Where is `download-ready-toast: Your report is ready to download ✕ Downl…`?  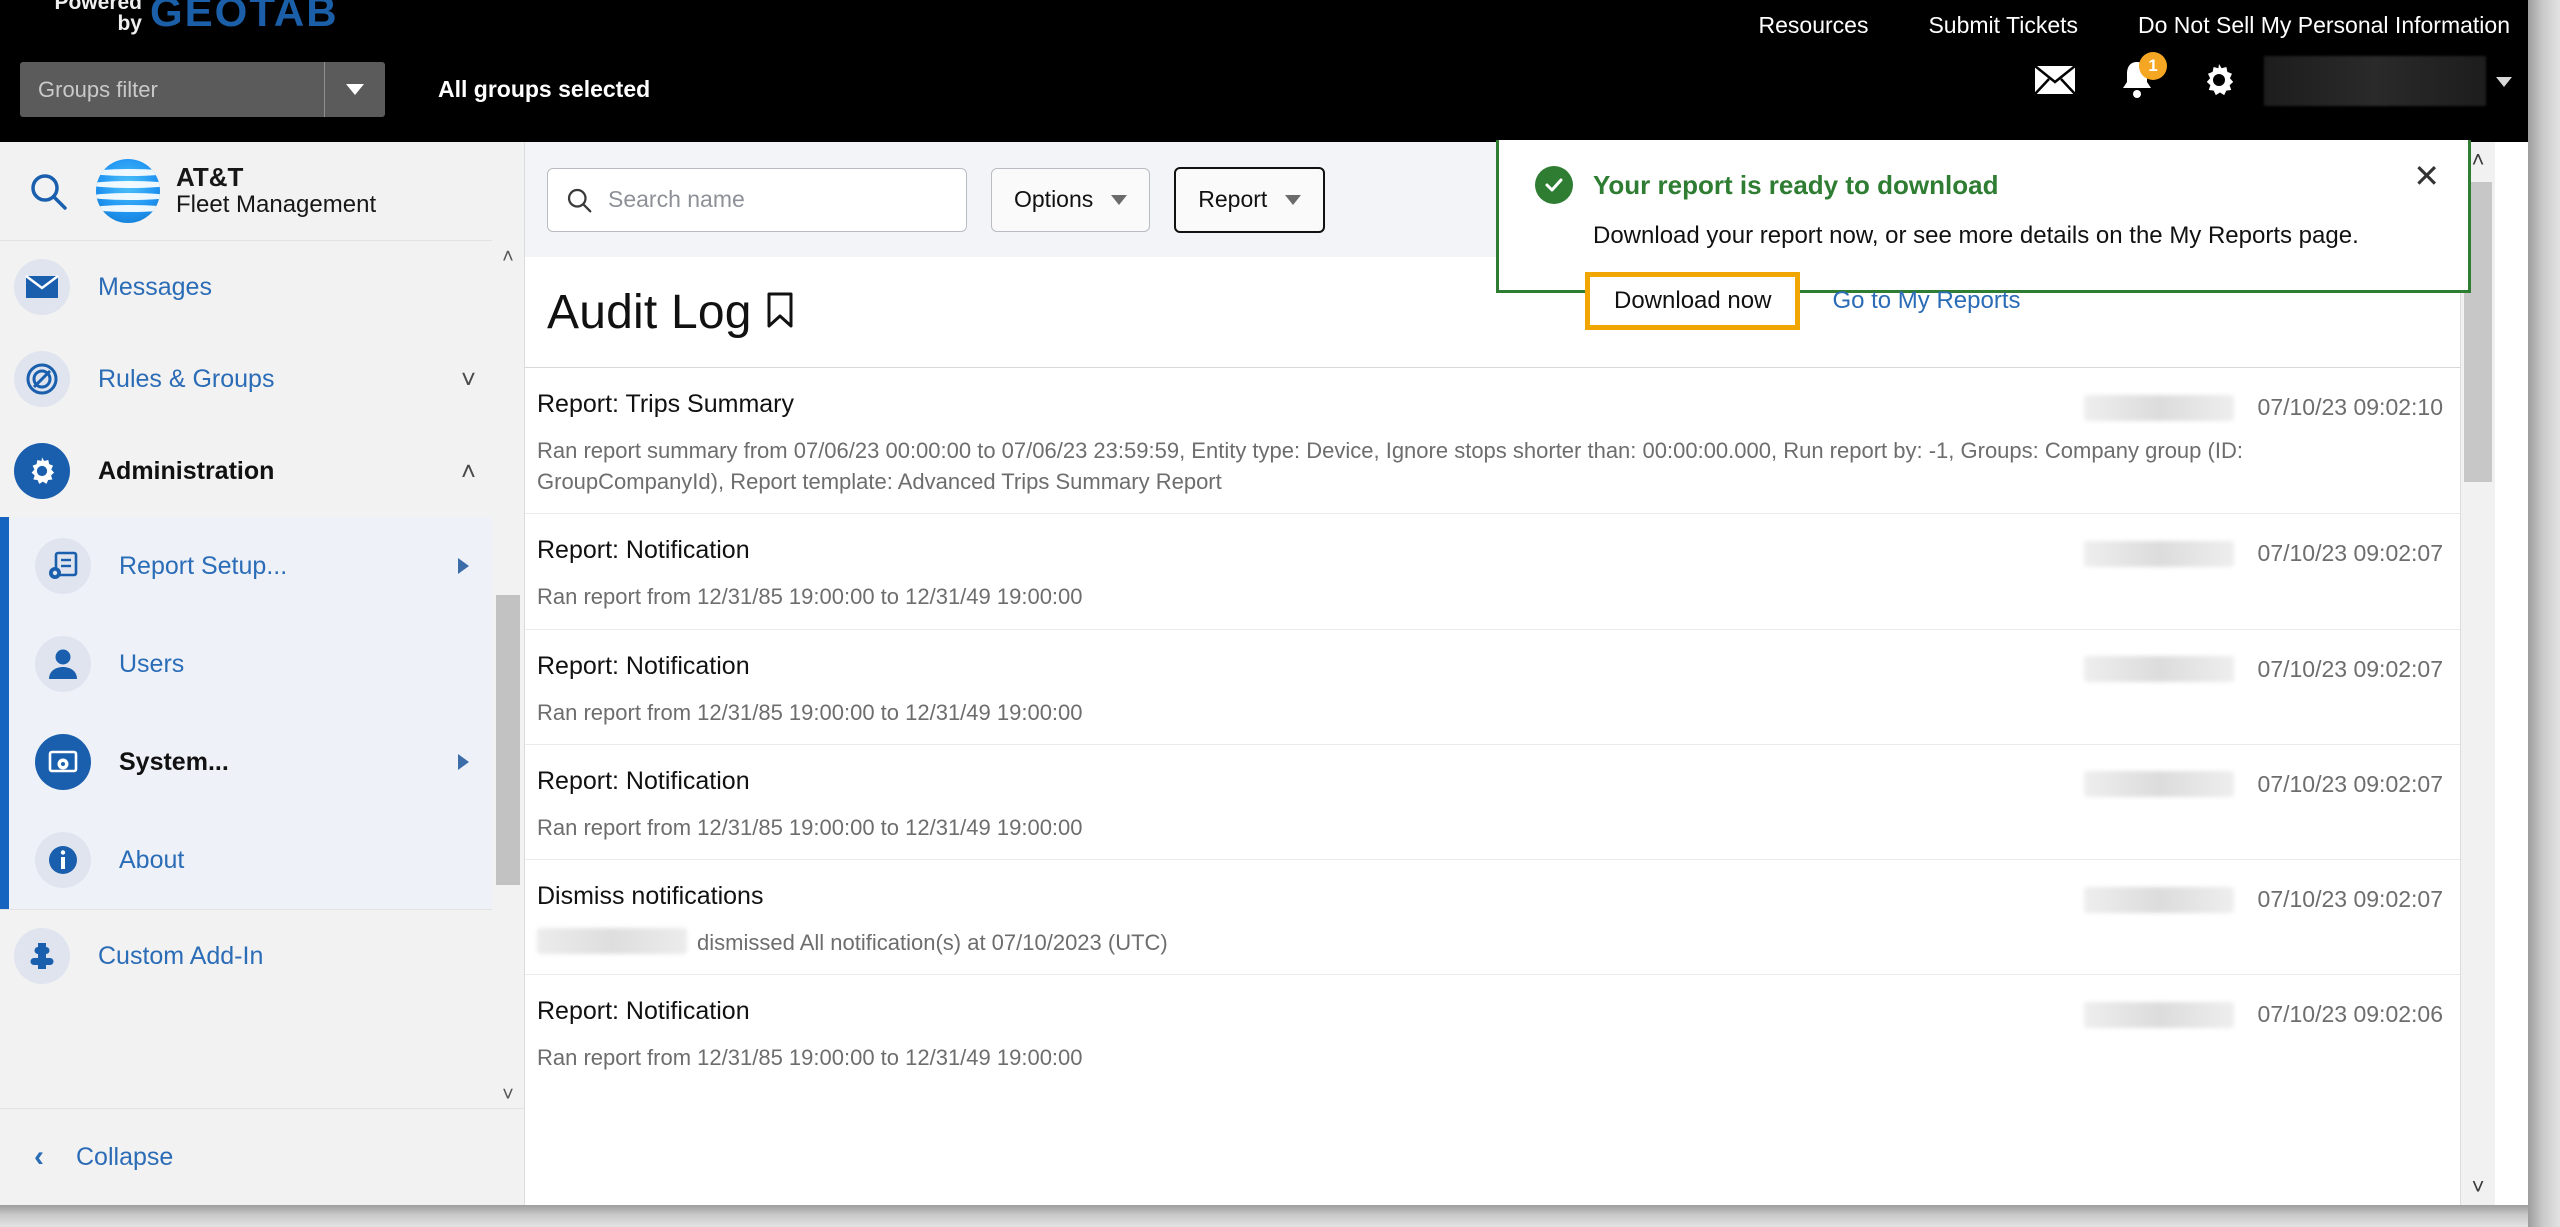 download-ready-toast: Your report is ready to download ✕ Downl… is located at coordinates (1983, 235).